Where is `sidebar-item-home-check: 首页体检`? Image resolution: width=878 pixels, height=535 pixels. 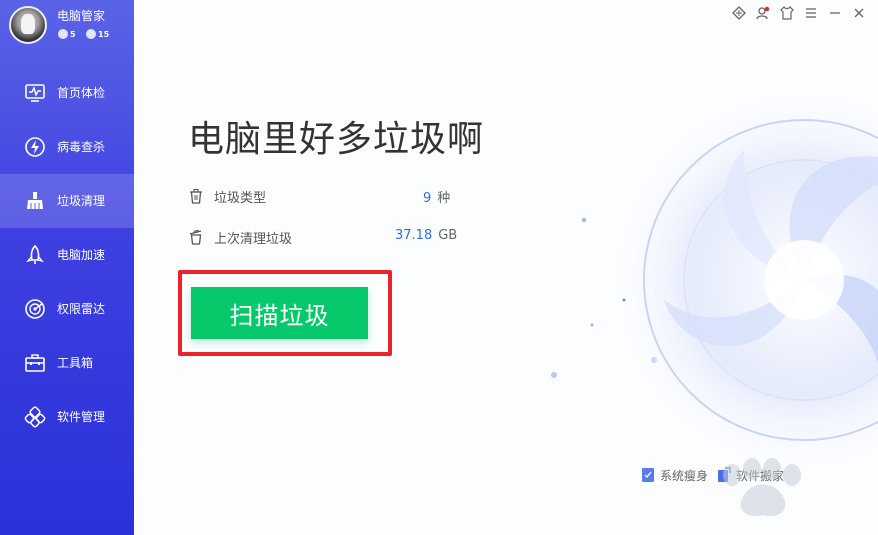
sidebar-item-home-check: 首页体检 is located at coordinates (67, 93).